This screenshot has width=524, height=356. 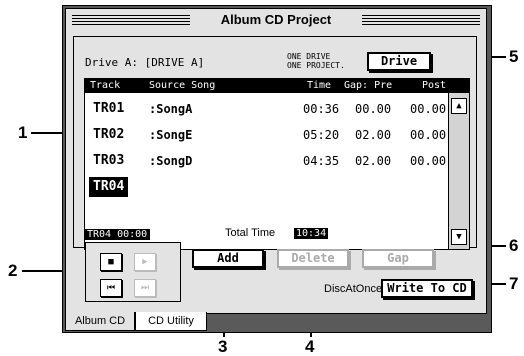 I want to click on table-row: TR03 :SongD 04:35 02.00 00.00, so click(x=266, y=161).